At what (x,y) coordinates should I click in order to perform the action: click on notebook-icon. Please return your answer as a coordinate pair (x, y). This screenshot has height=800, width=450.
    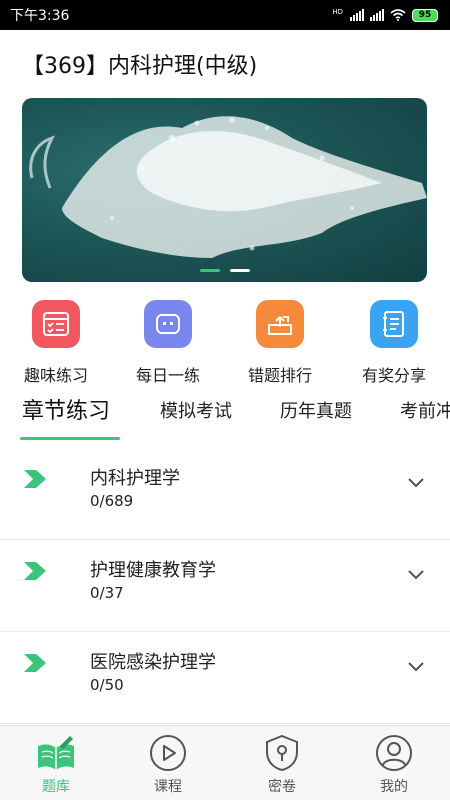
    Looking at the image, I should click on (394, 324).